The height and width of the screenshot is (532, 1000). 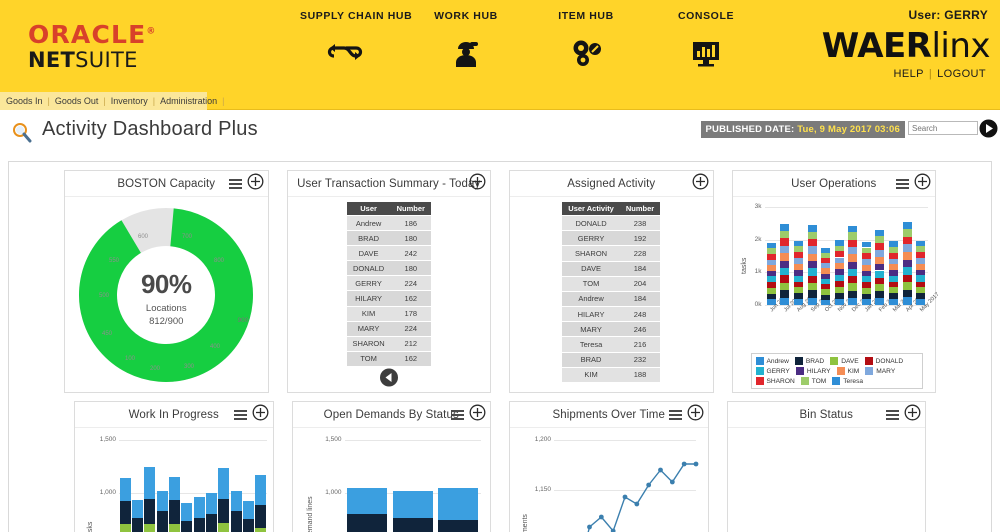 I want to click on hub-supply-chain: SUPPLY CHAIN HUB, so click(x=356, y=40).